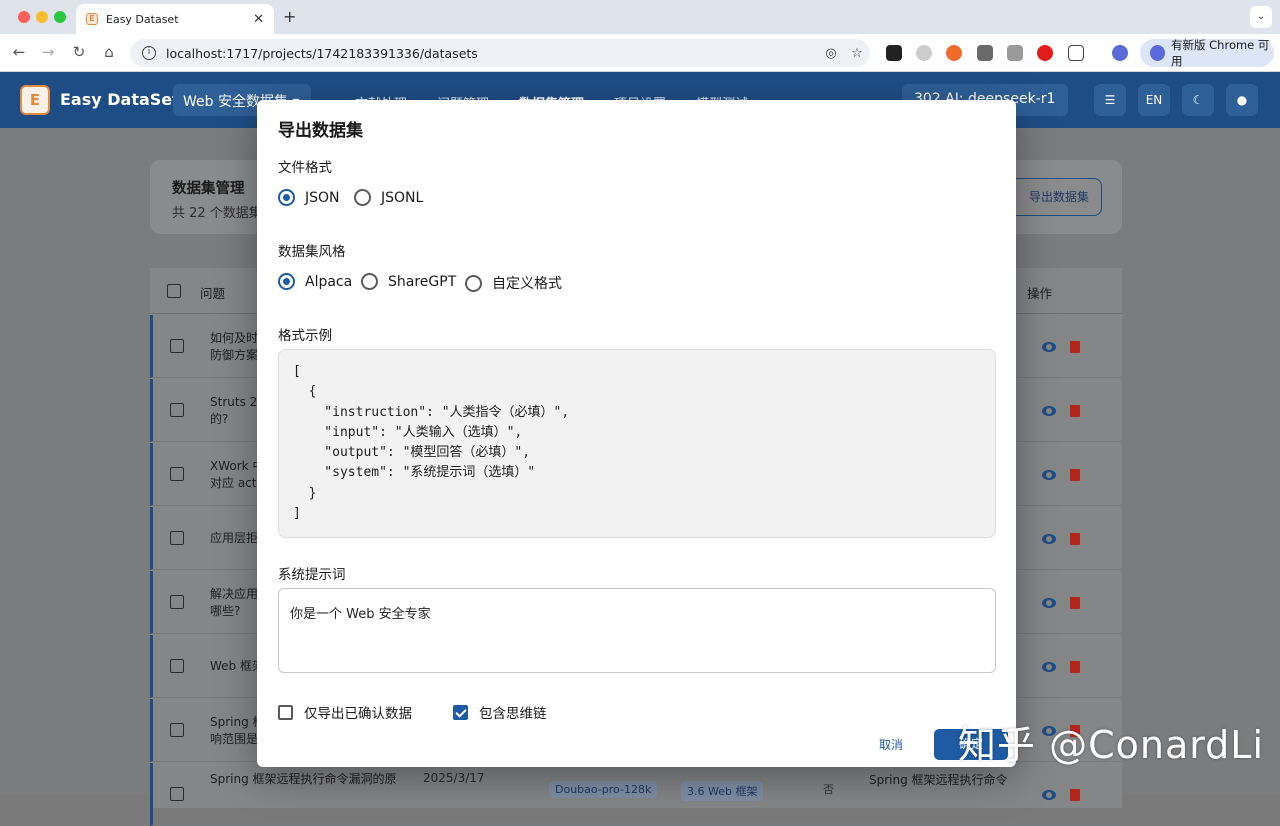  I want to click on app-name: Easy DataSet, so click(120, 99).